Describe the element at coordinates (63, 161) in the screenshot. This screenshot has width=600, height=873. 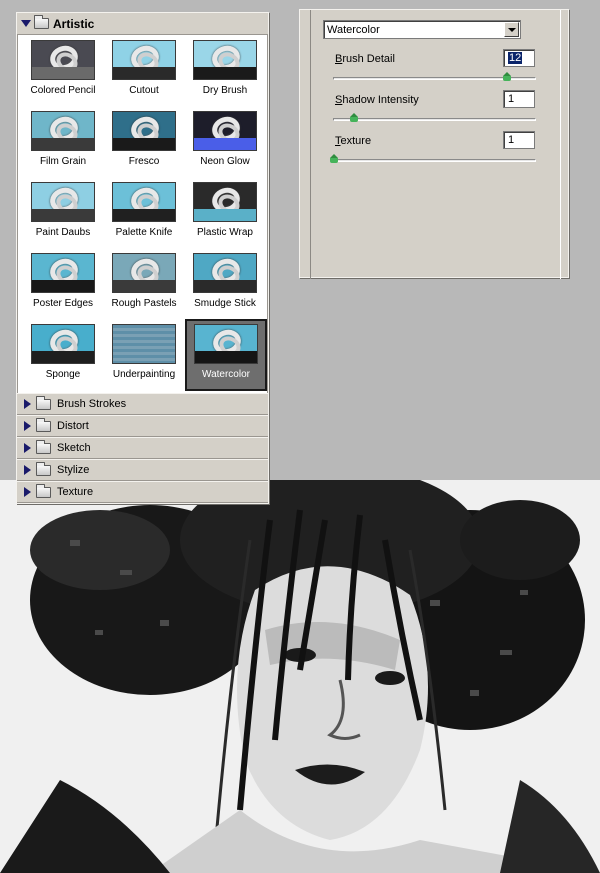
I see `thumbnail-label: Film Grain` at that location.